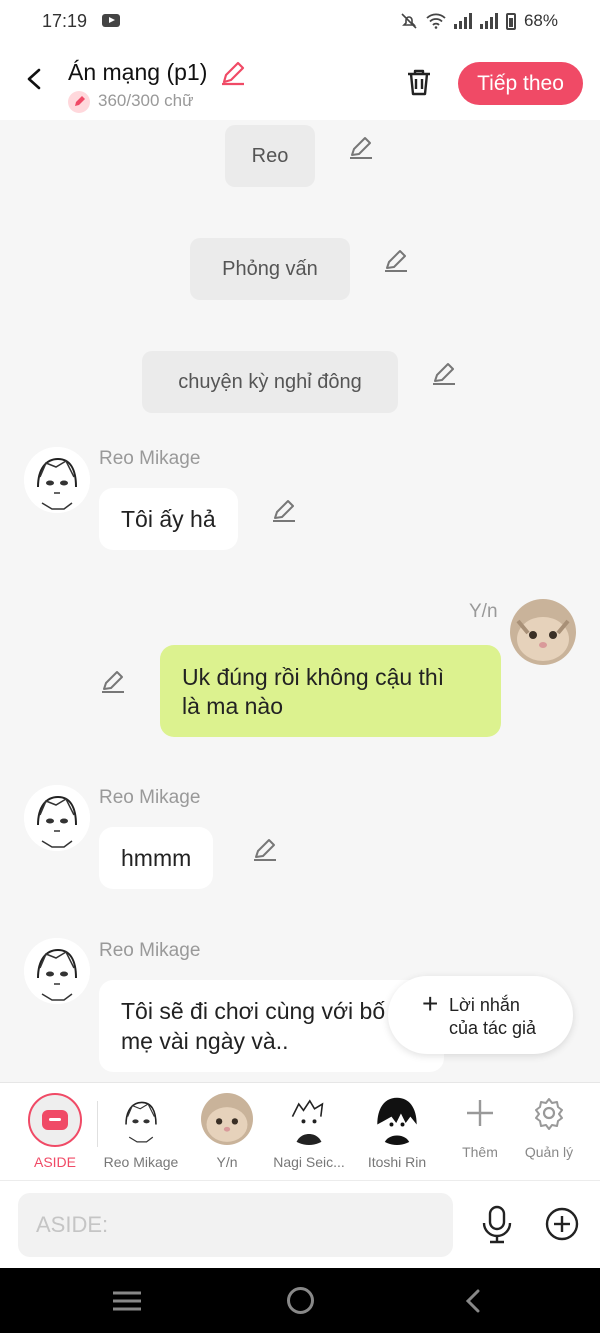  What do you see at coordinates (270, 269) in the screenshot?
I see `narration-item: Phỏng vấn` at bounding box center [270, 269].